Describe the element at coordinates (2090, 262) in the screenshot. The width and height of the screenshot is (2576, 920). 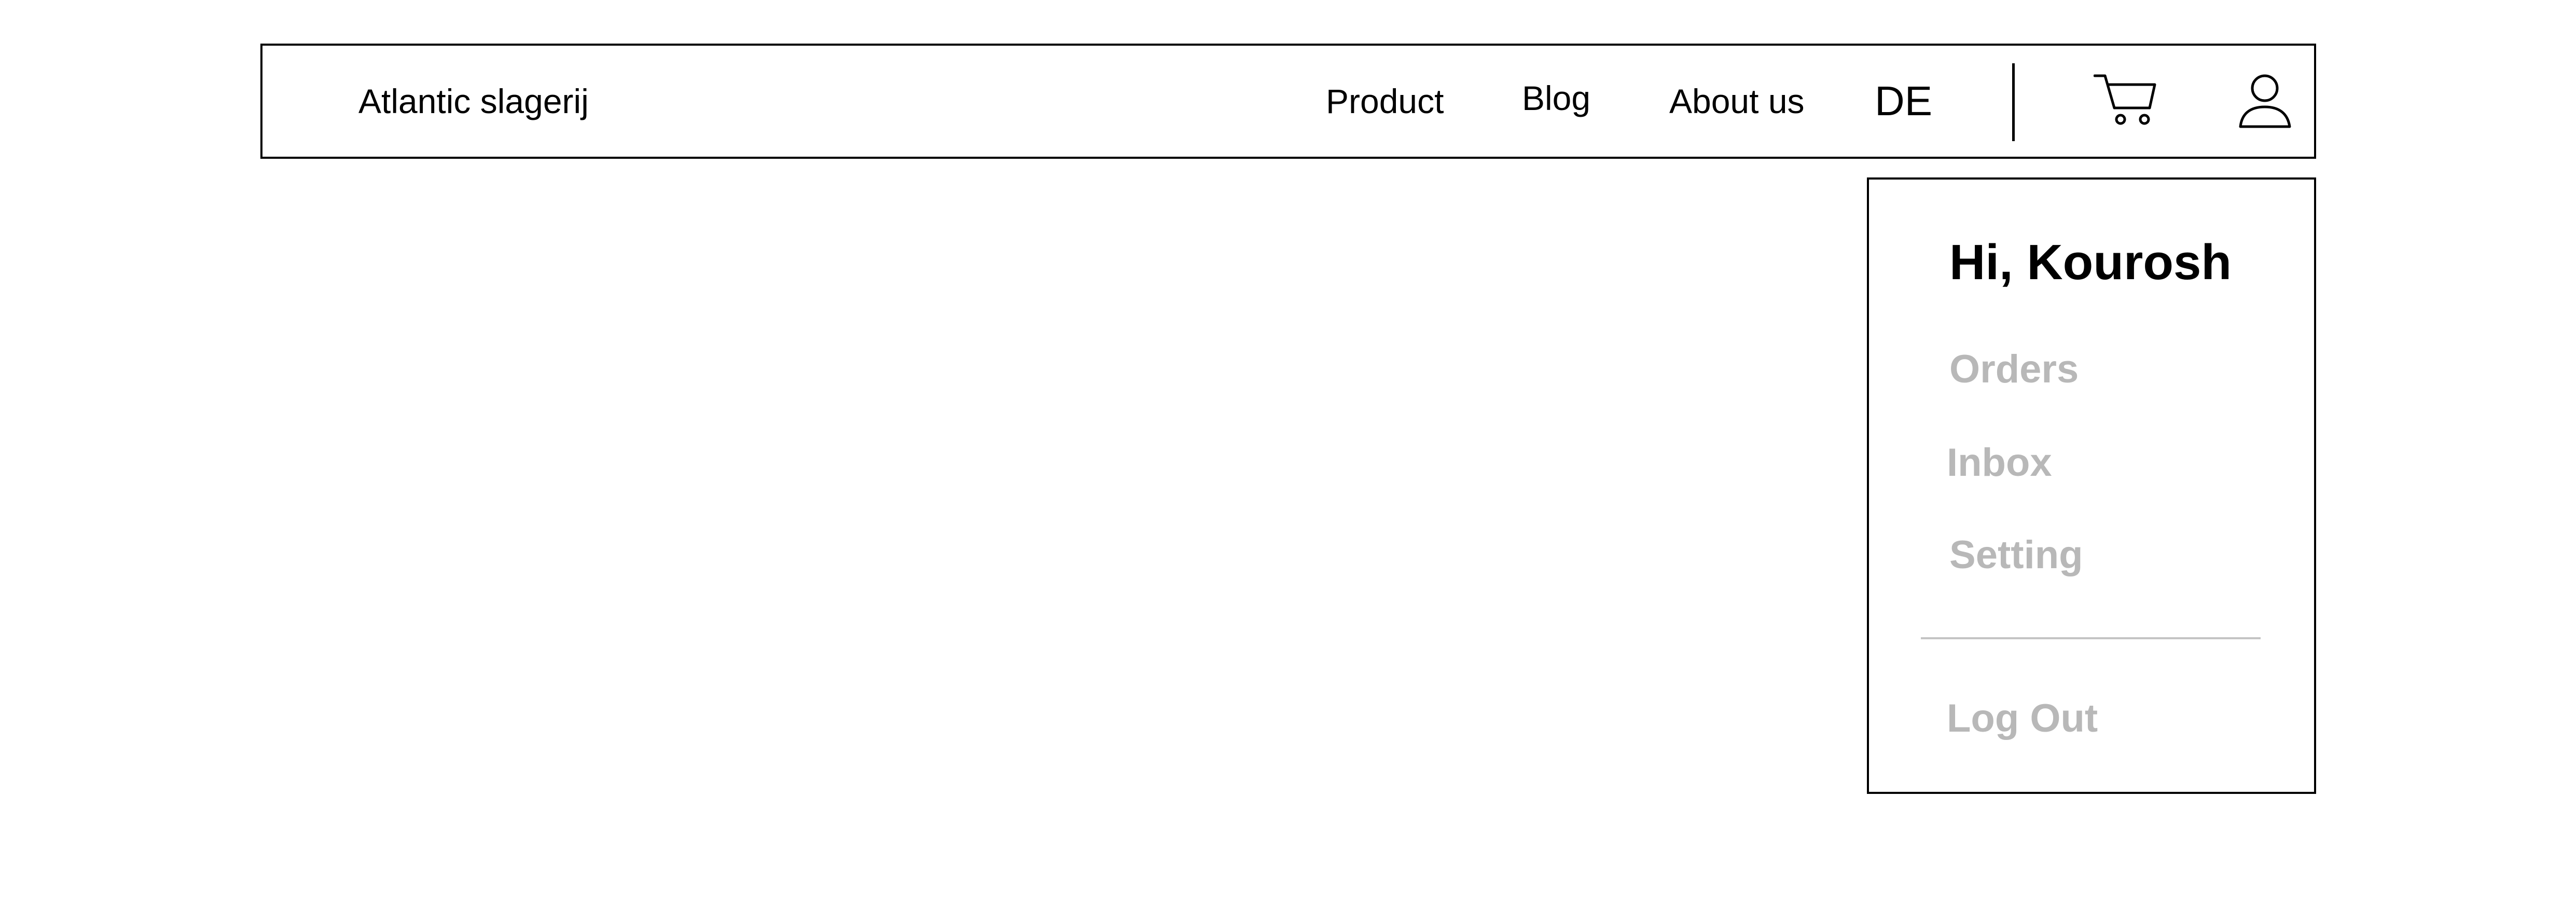
I see `user-greeting: Hi, Kourosh` at that location.